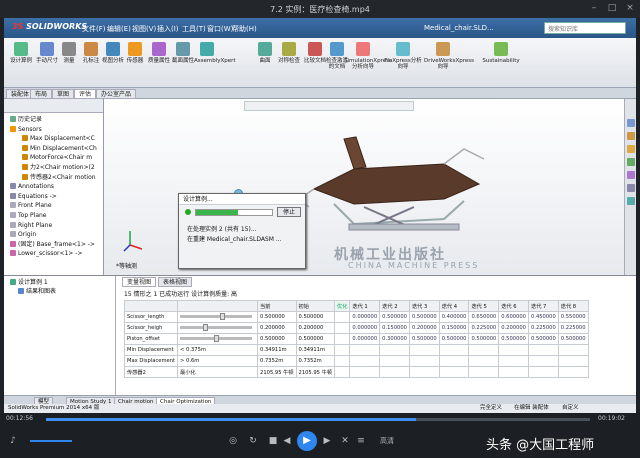 The height and width of the screenshot is (458, 640). Describe the element at coordinates (573, 306) in the screenshot. I see `table-header-cell: 迭代 8` at that location.